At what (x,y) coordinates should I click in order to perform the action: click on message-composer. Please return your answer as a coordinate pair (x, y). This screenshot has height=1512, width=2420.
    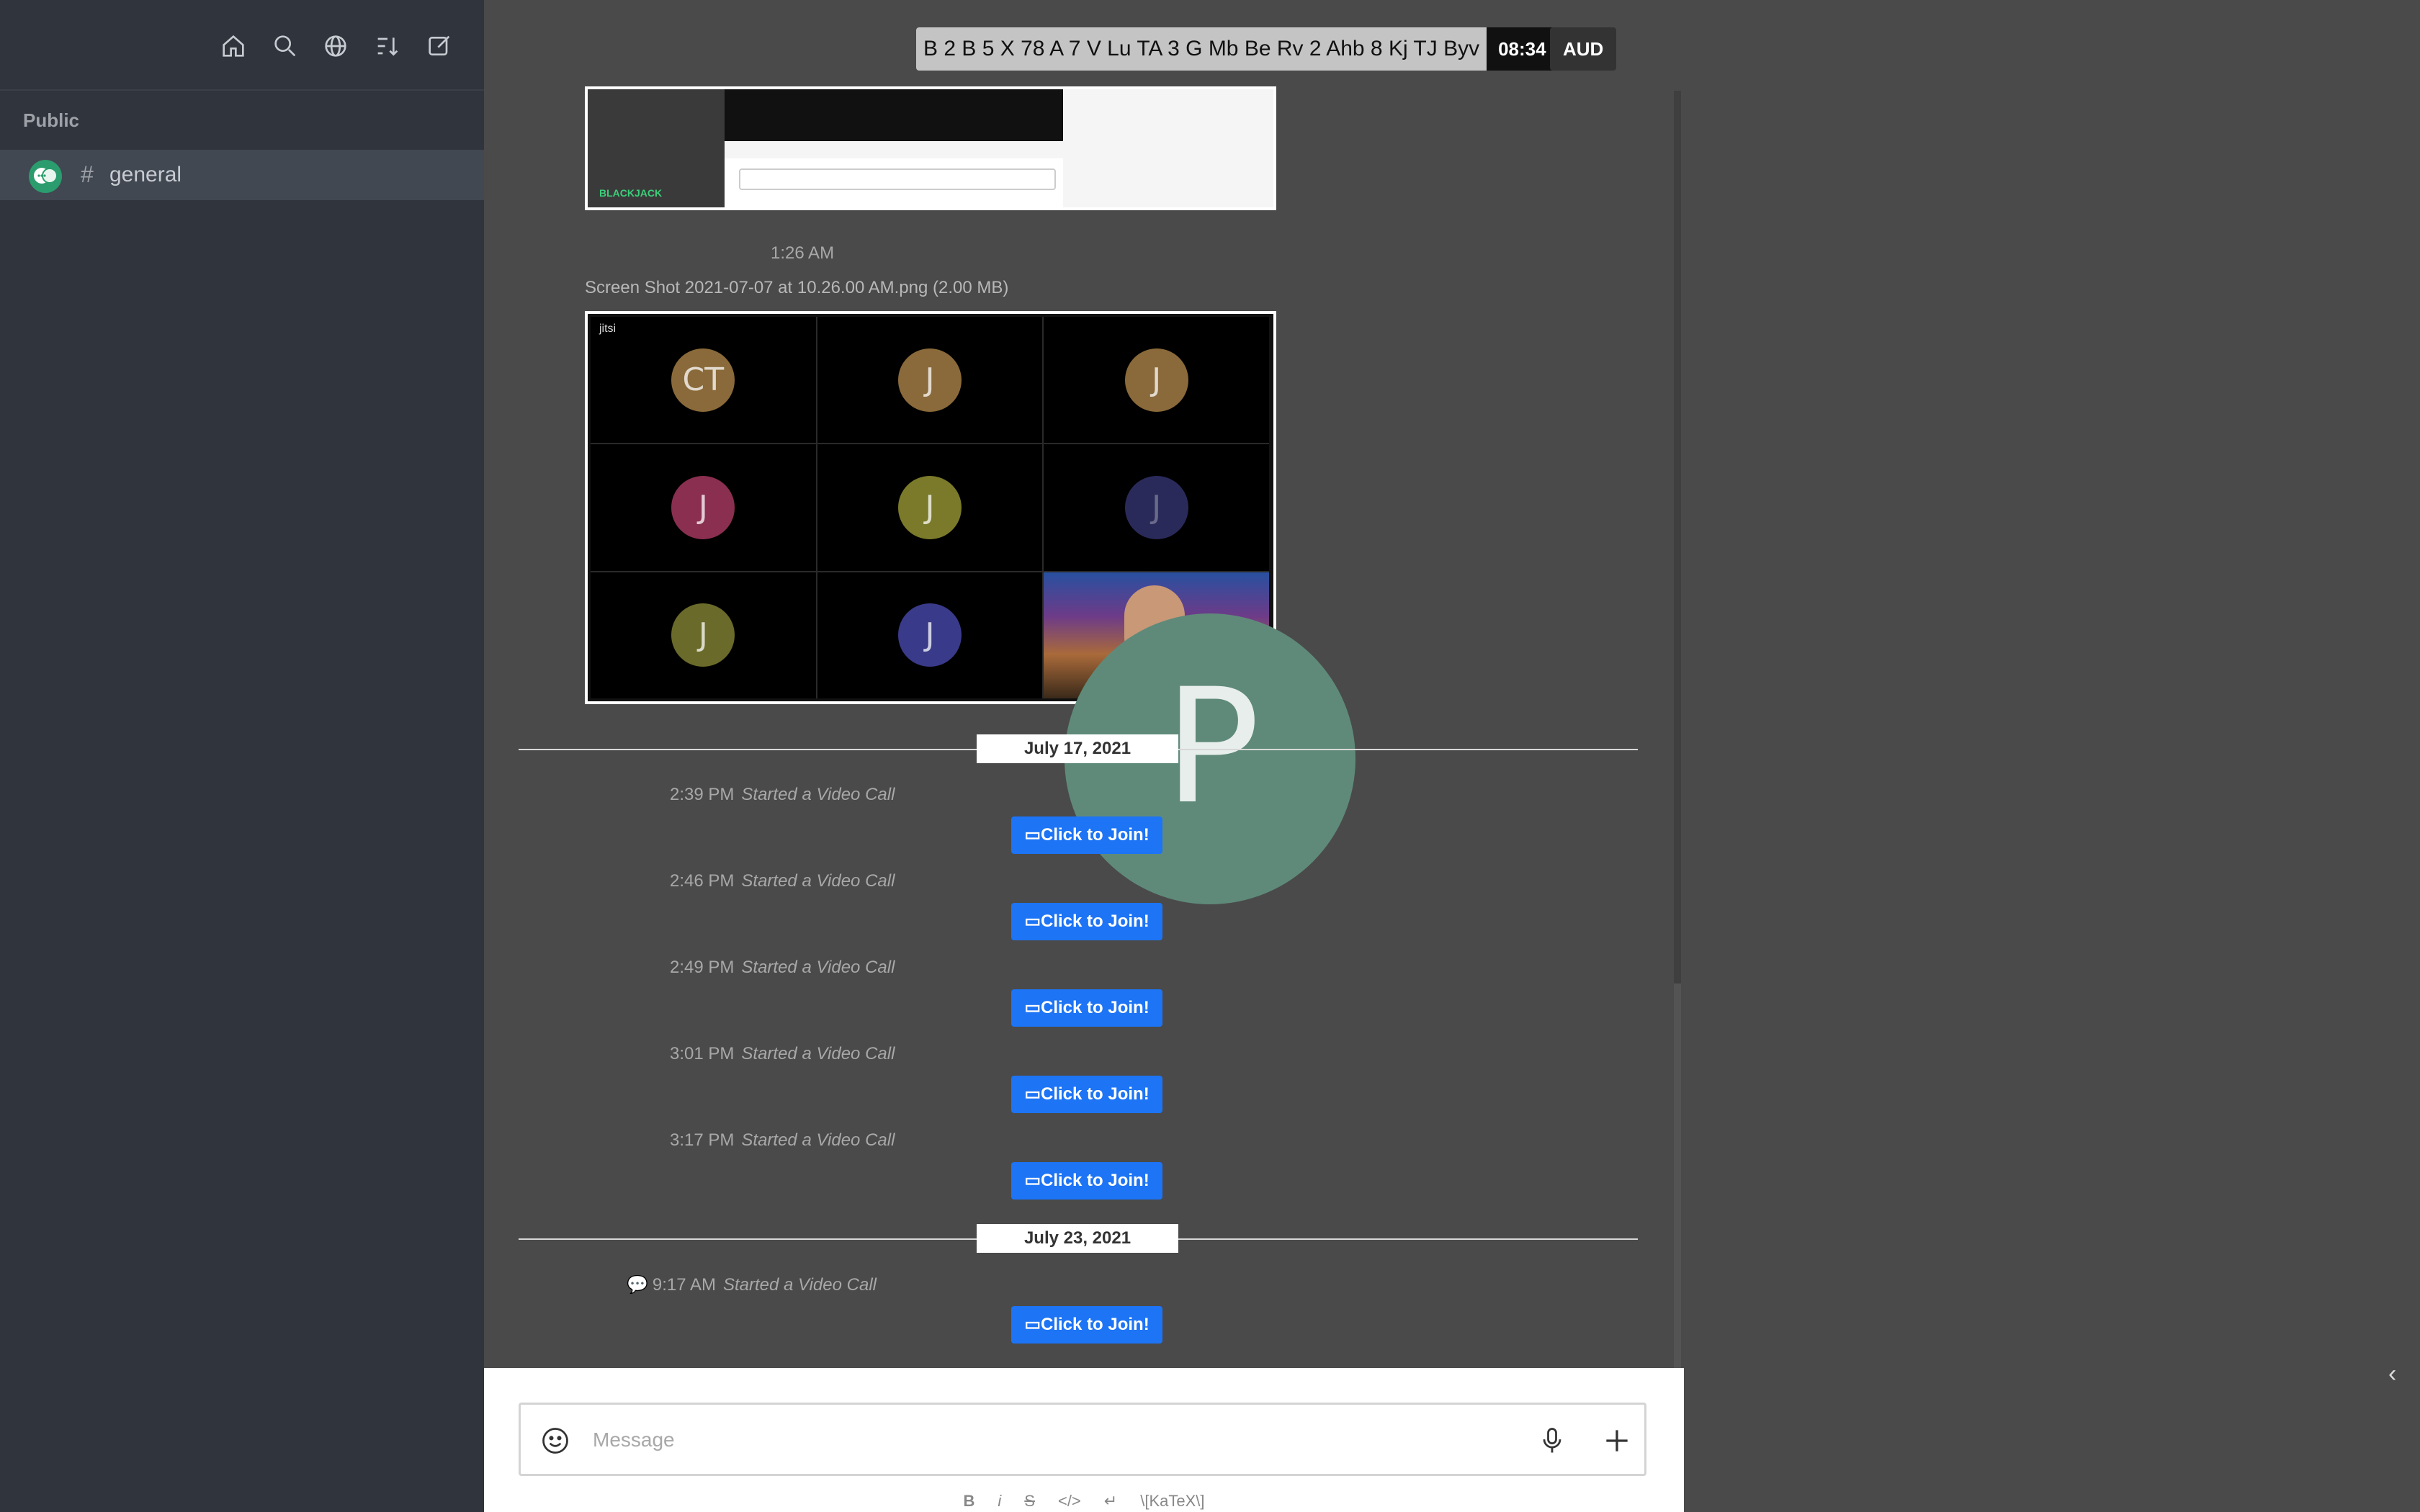
    Looking at the image, I should click on (1082, 1439).